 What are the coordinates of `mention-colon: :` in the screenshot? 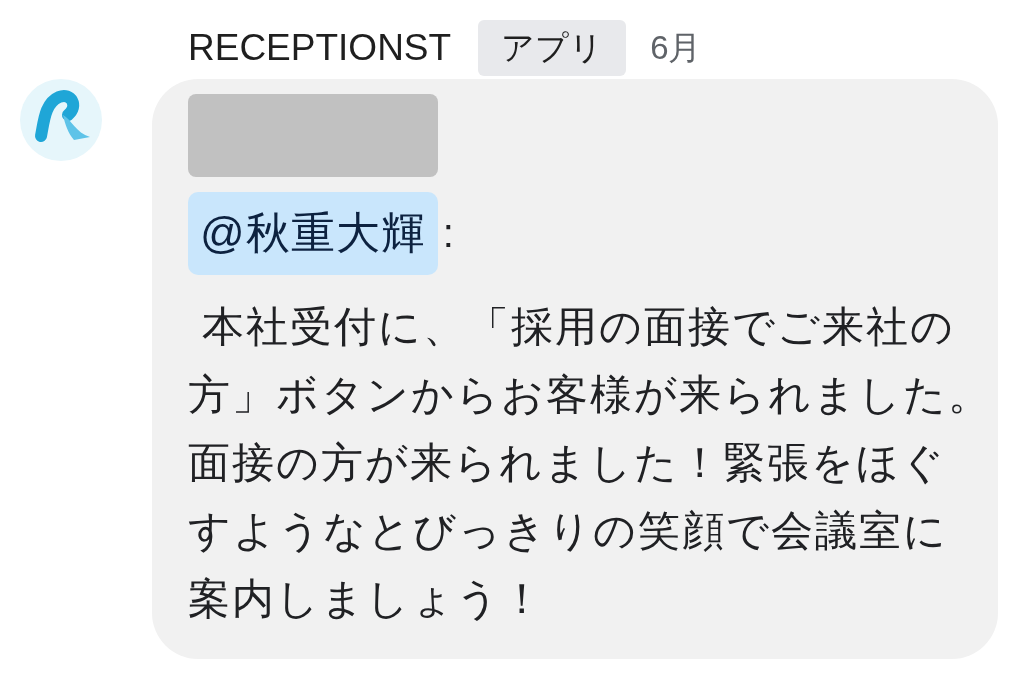 It's located at (448, 233).